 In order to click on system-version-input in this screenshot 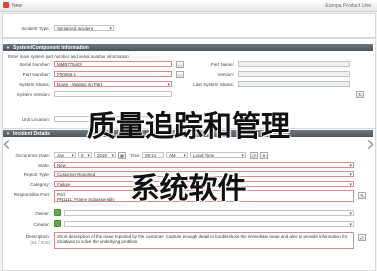, I will do `click(113, 94)`.